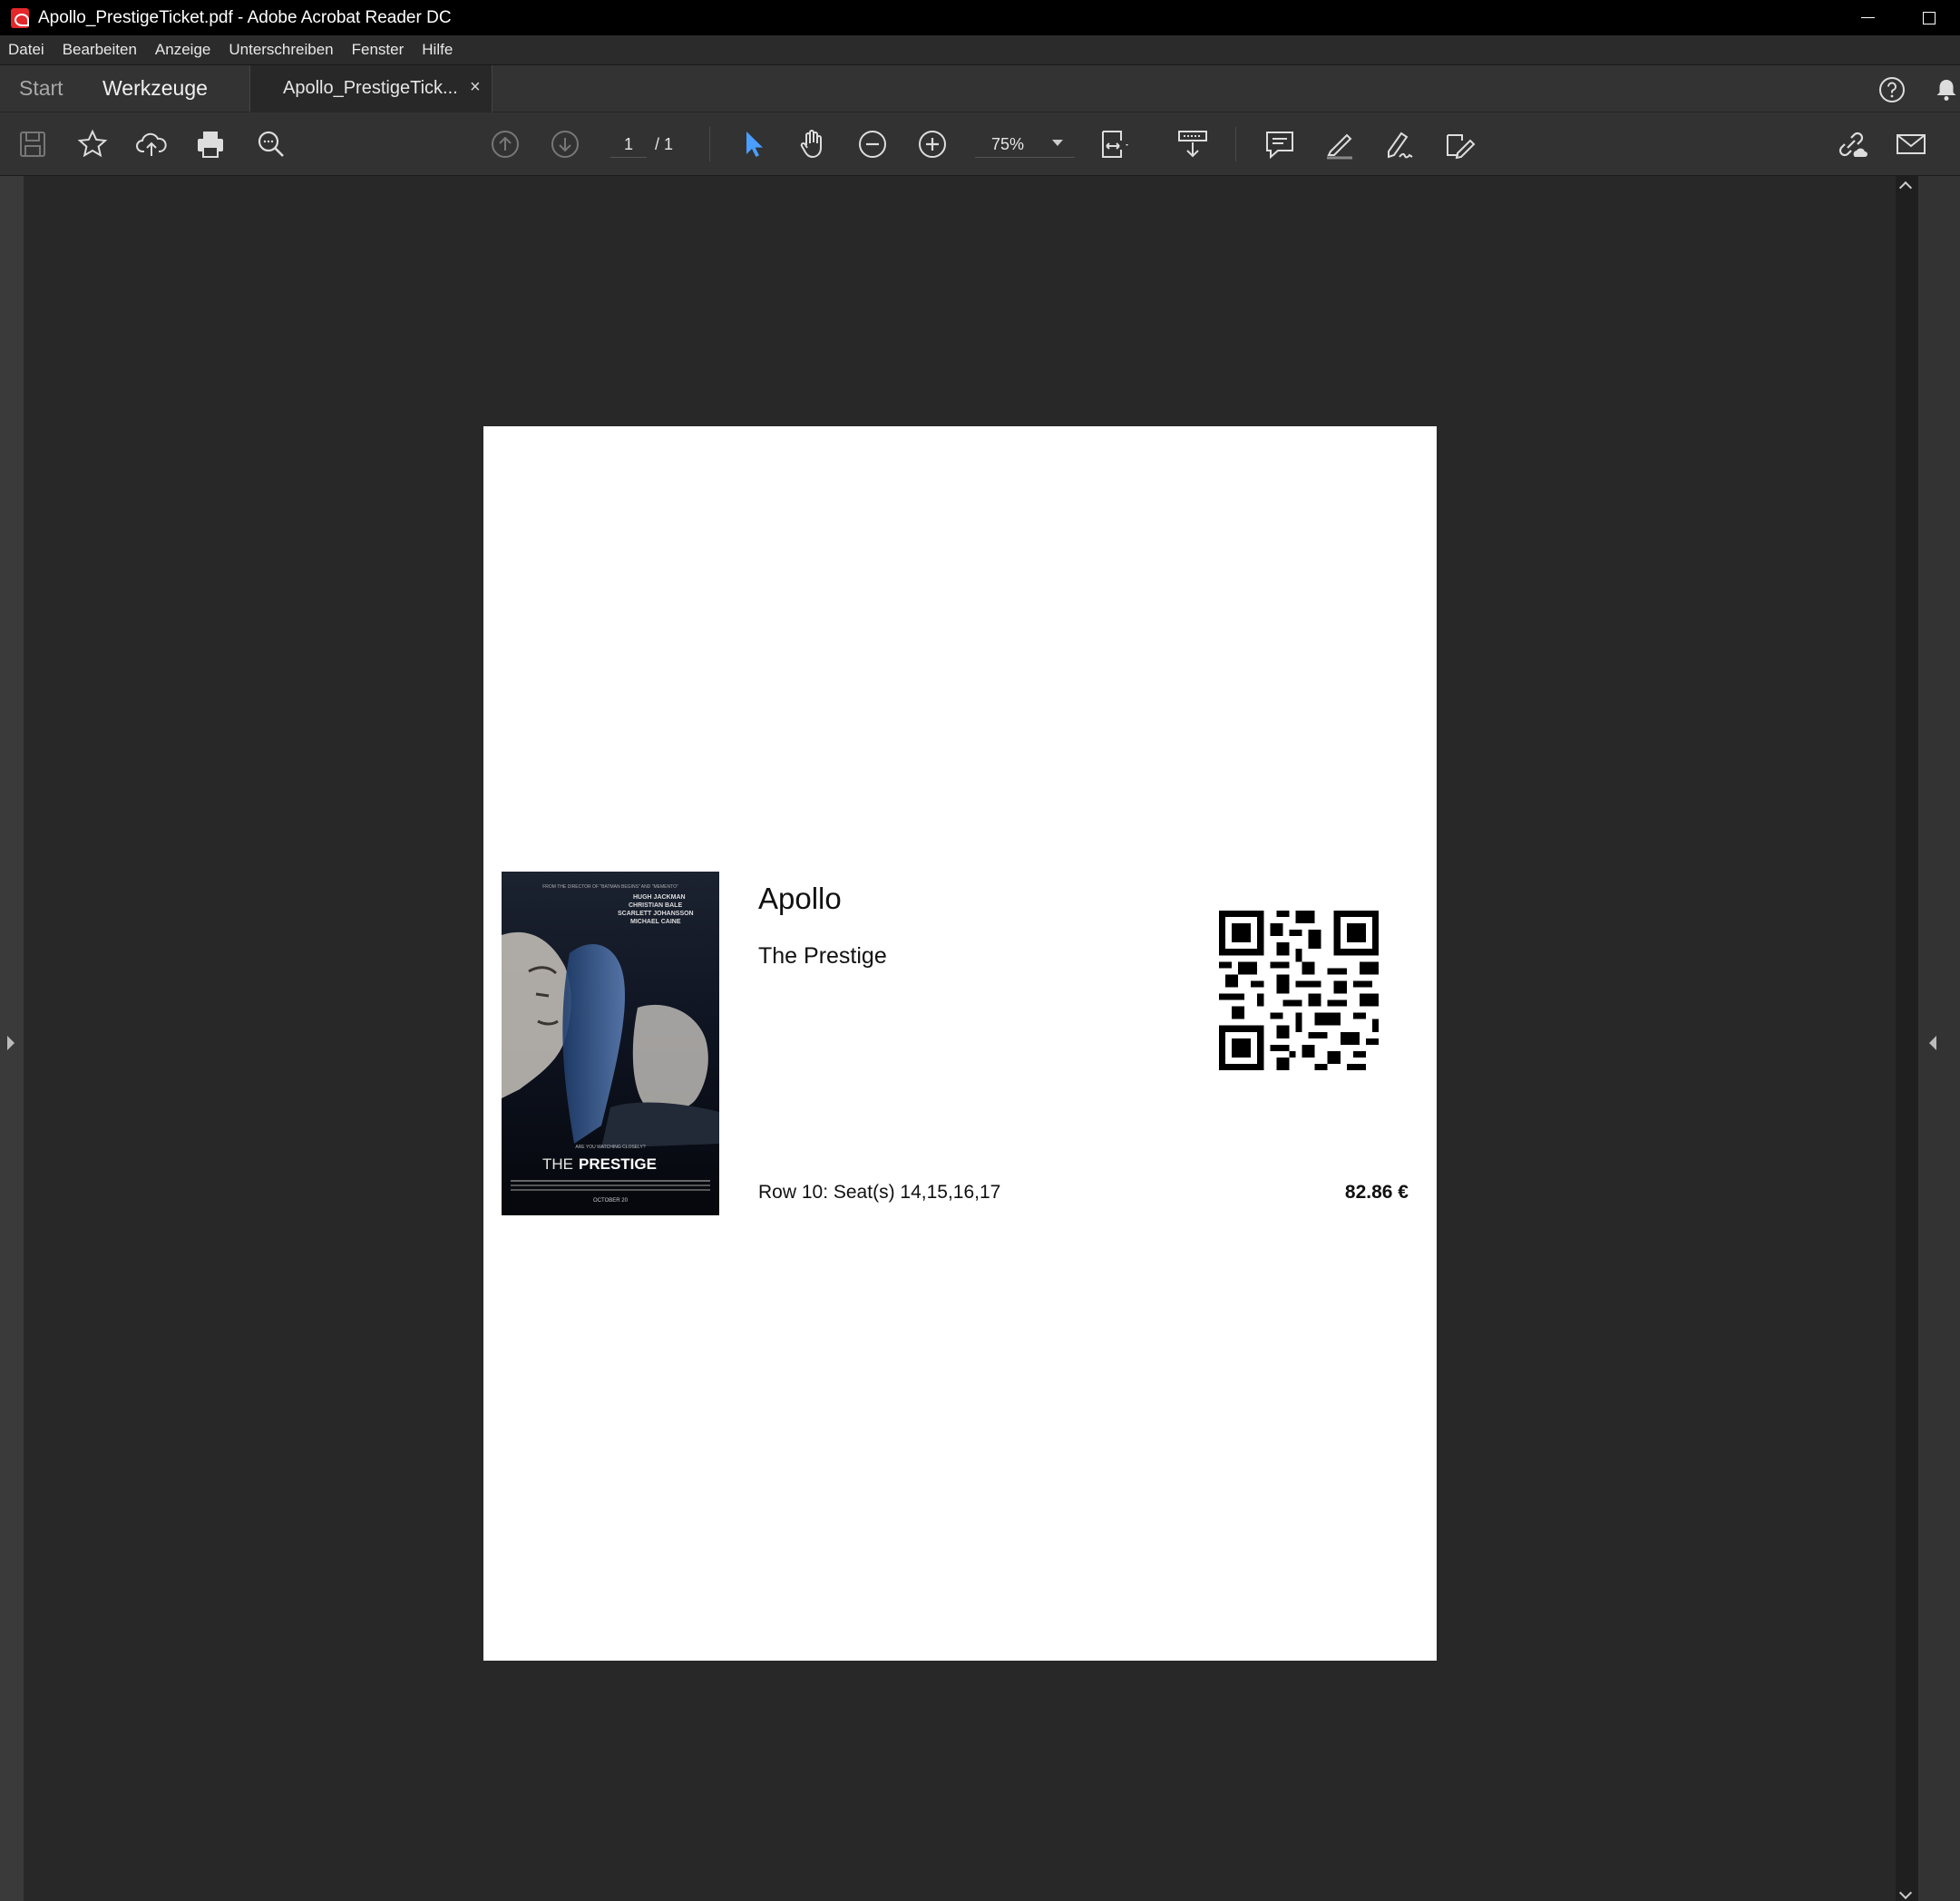 This screenshot has width=1960, height=1901. Describe the element at coordinates (378, 50) in the screenshot. I see `menu-fenster: Fenster` at that location.